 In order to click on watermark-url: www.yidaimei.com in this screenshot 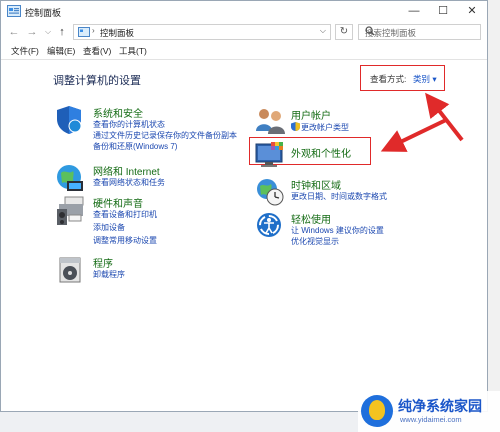, I will do `click(431, 419)`.